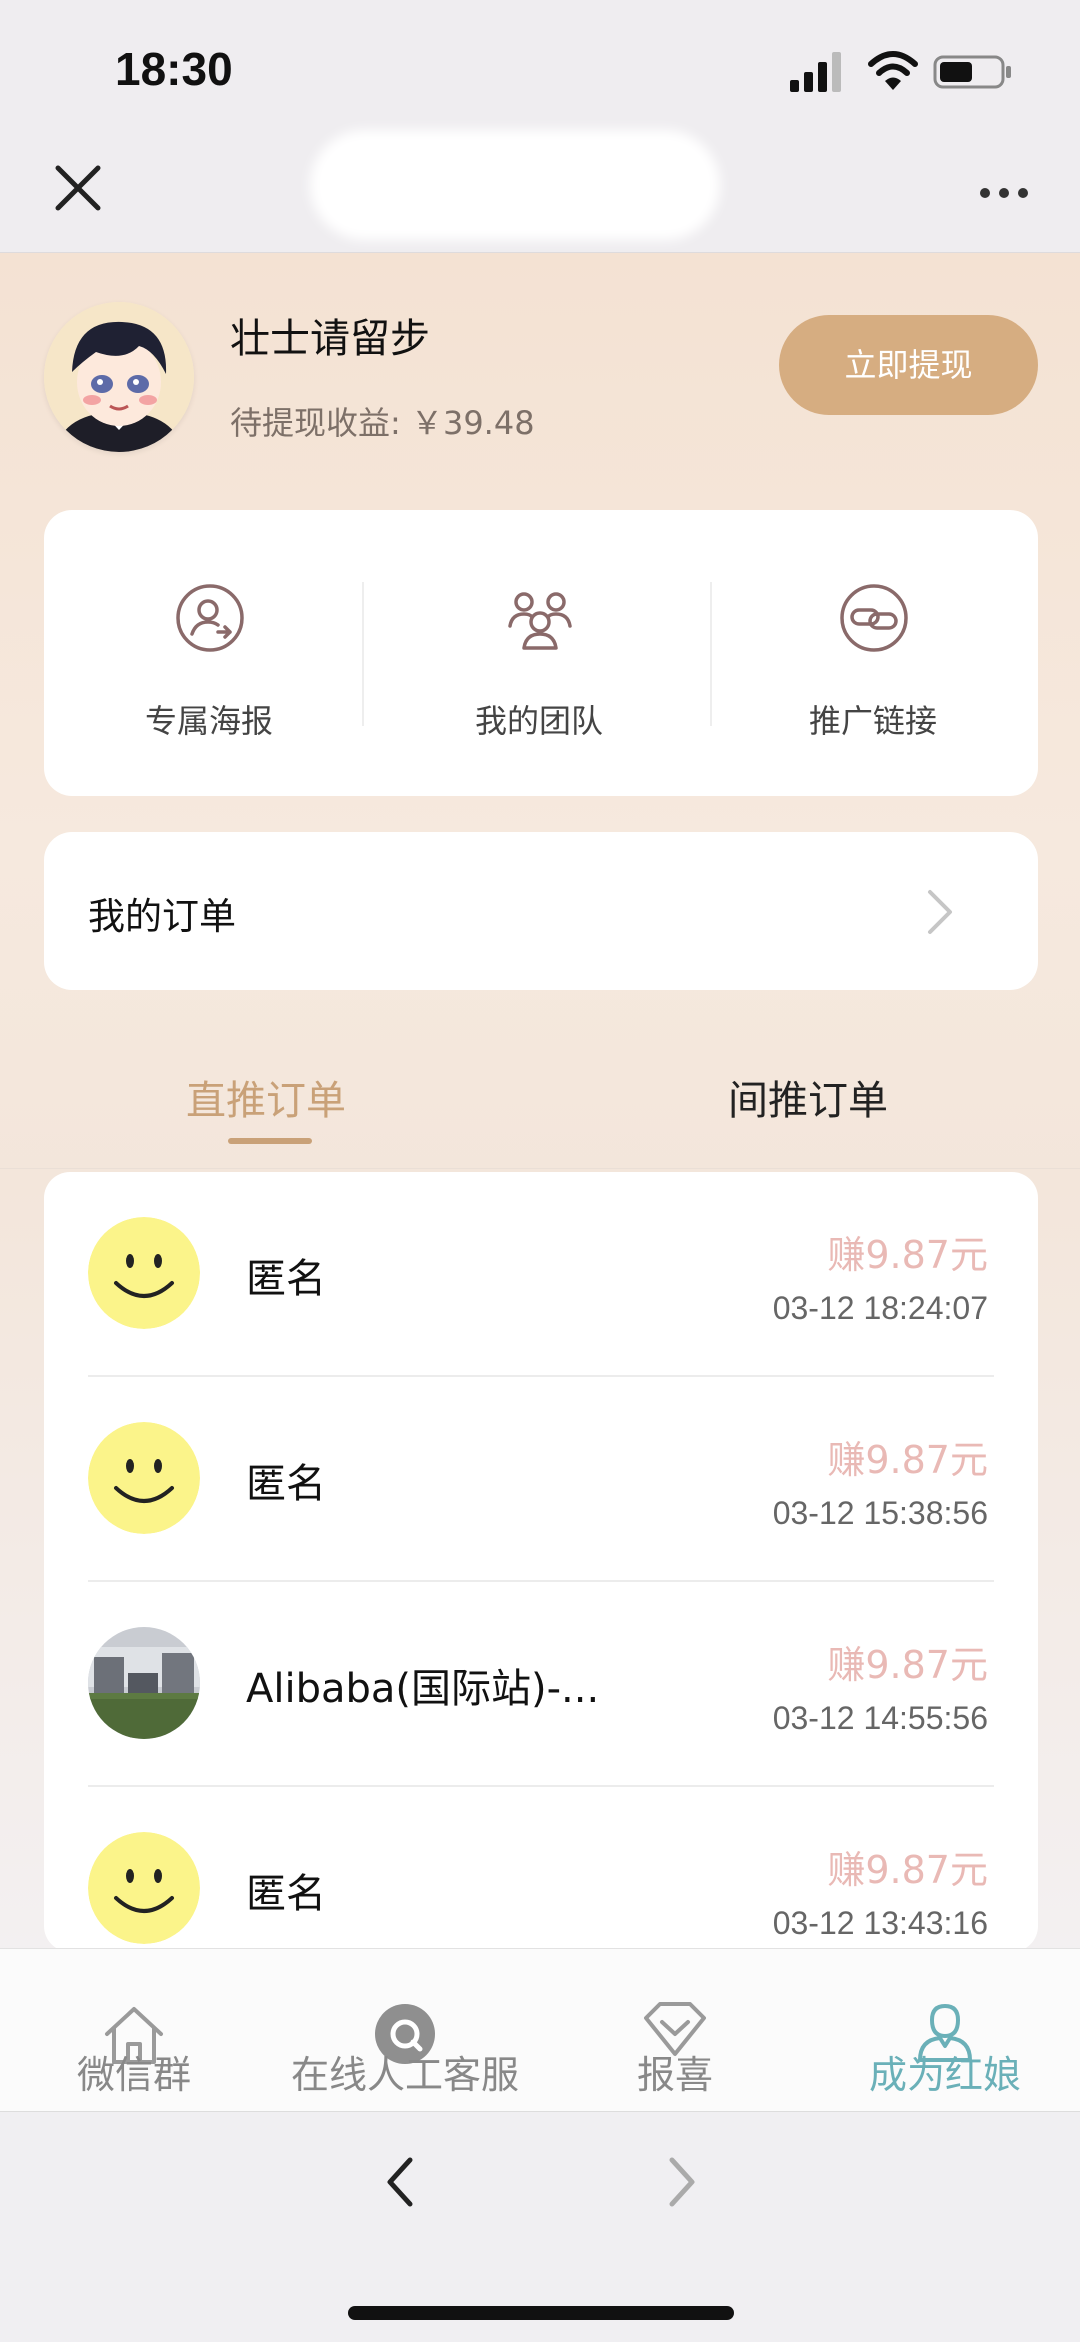  I want to click on more-icon, so click(1004, 193).